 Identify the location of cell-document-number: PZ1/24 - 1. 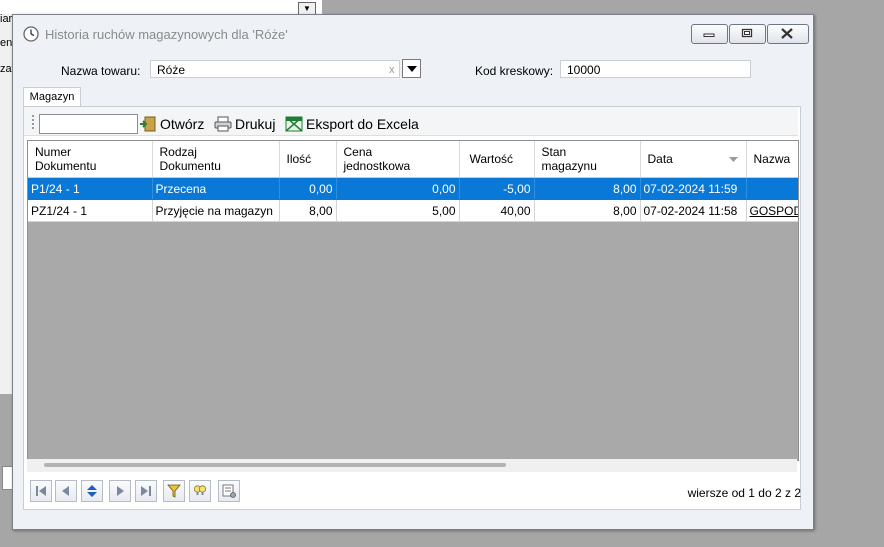
(90, 210).